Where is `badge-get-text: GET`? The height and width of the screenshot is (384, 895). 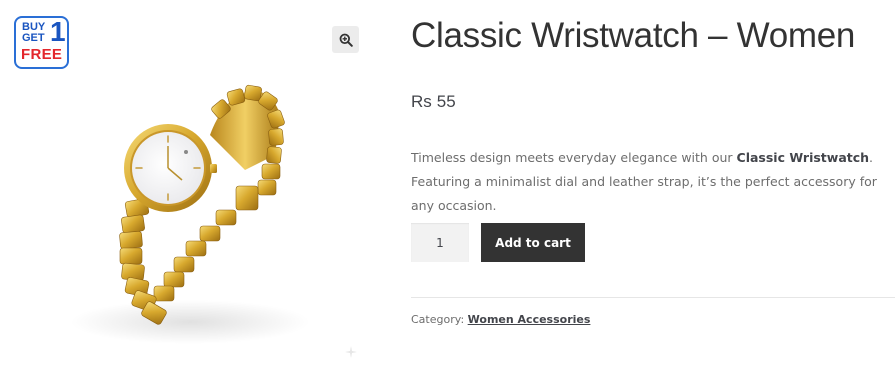 badge-get-text: GET is located at coordinates (33, 38).